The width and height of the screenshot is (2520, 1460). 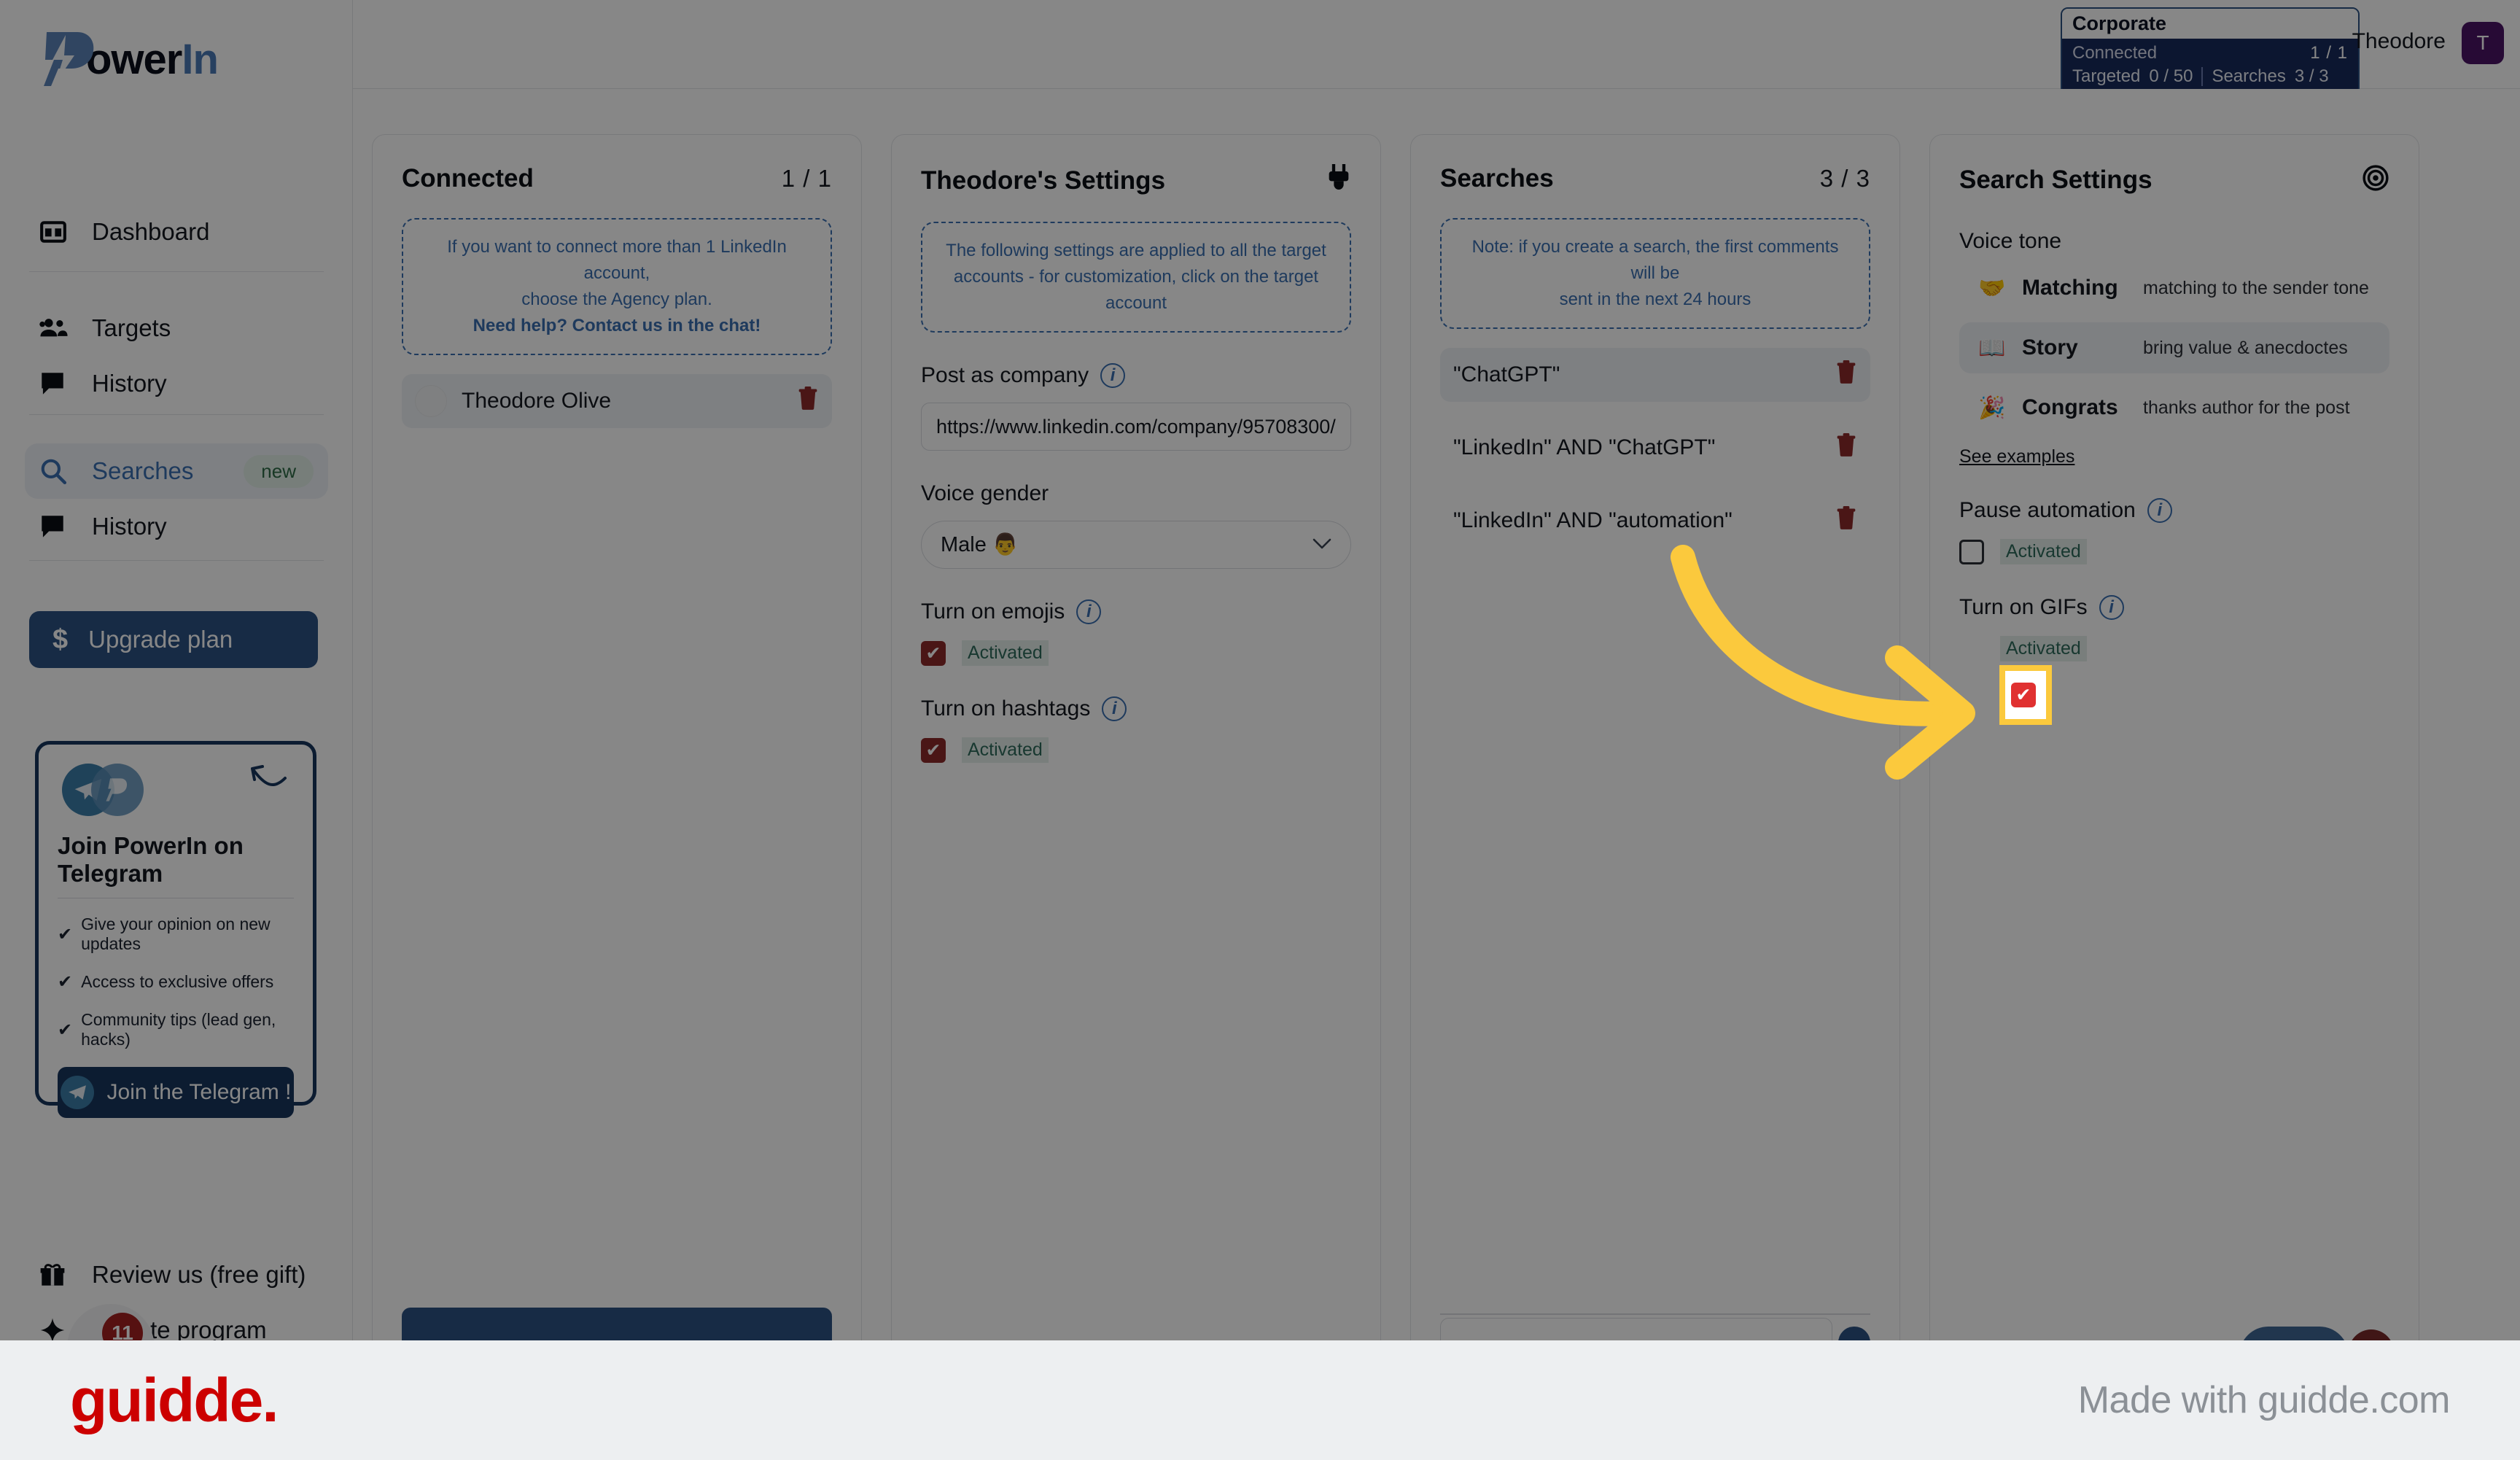 I want to click on plug-icon, so click(x=1338, y=180).